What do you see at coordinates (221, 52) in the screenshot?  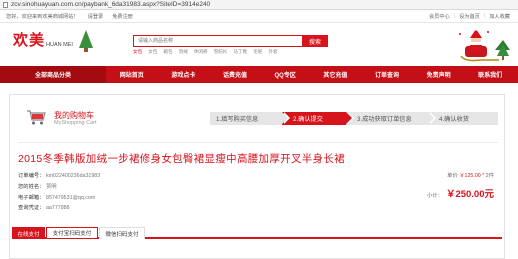 I see `hotword-link: 雪纺衫` at bounding box center [221, 52].